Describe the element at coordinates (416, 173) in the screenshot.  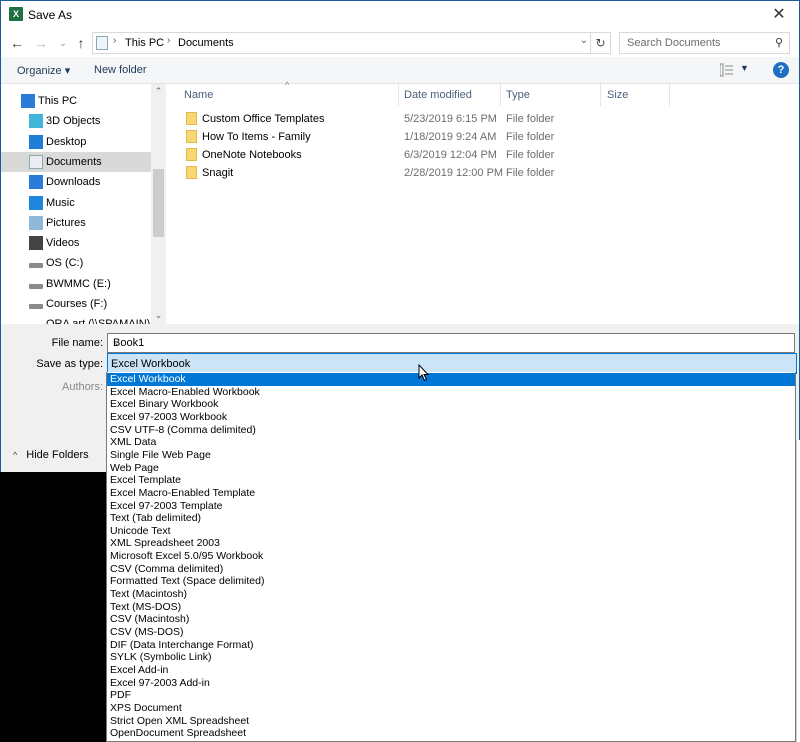
I see `file-row: Snagit 2/28/2019 12:00 PM File folder` at that location.